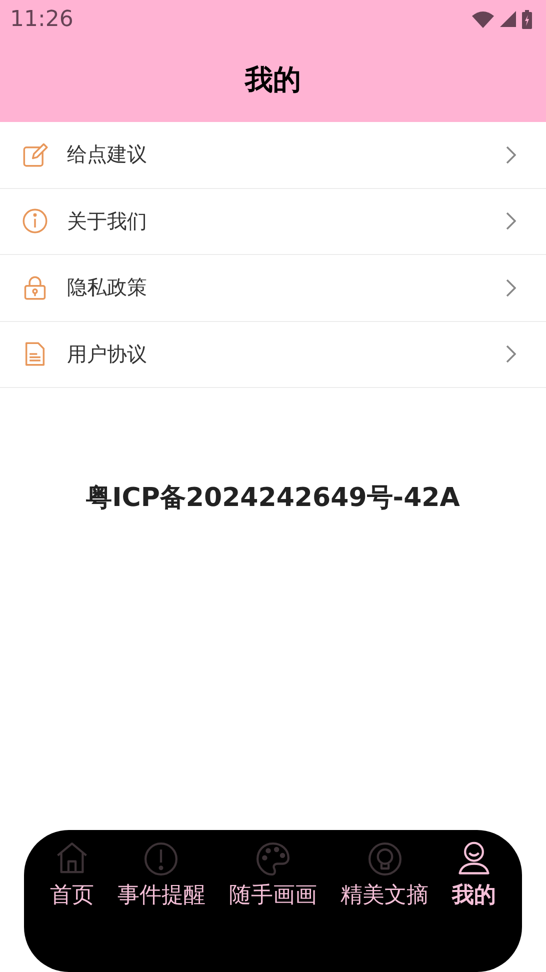  I want to click on tab: 精美文摘, so click(384, 875).